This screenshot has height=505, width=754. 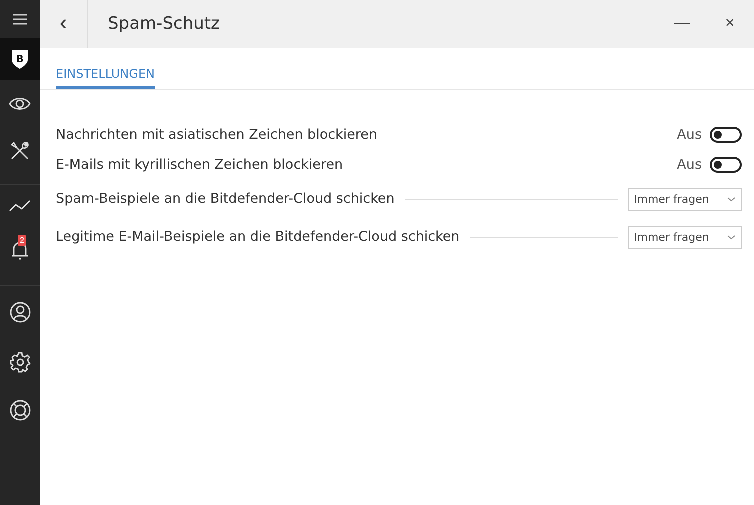 I want to click on window-title: Spam-Schutz, so click(x=164, y=24).